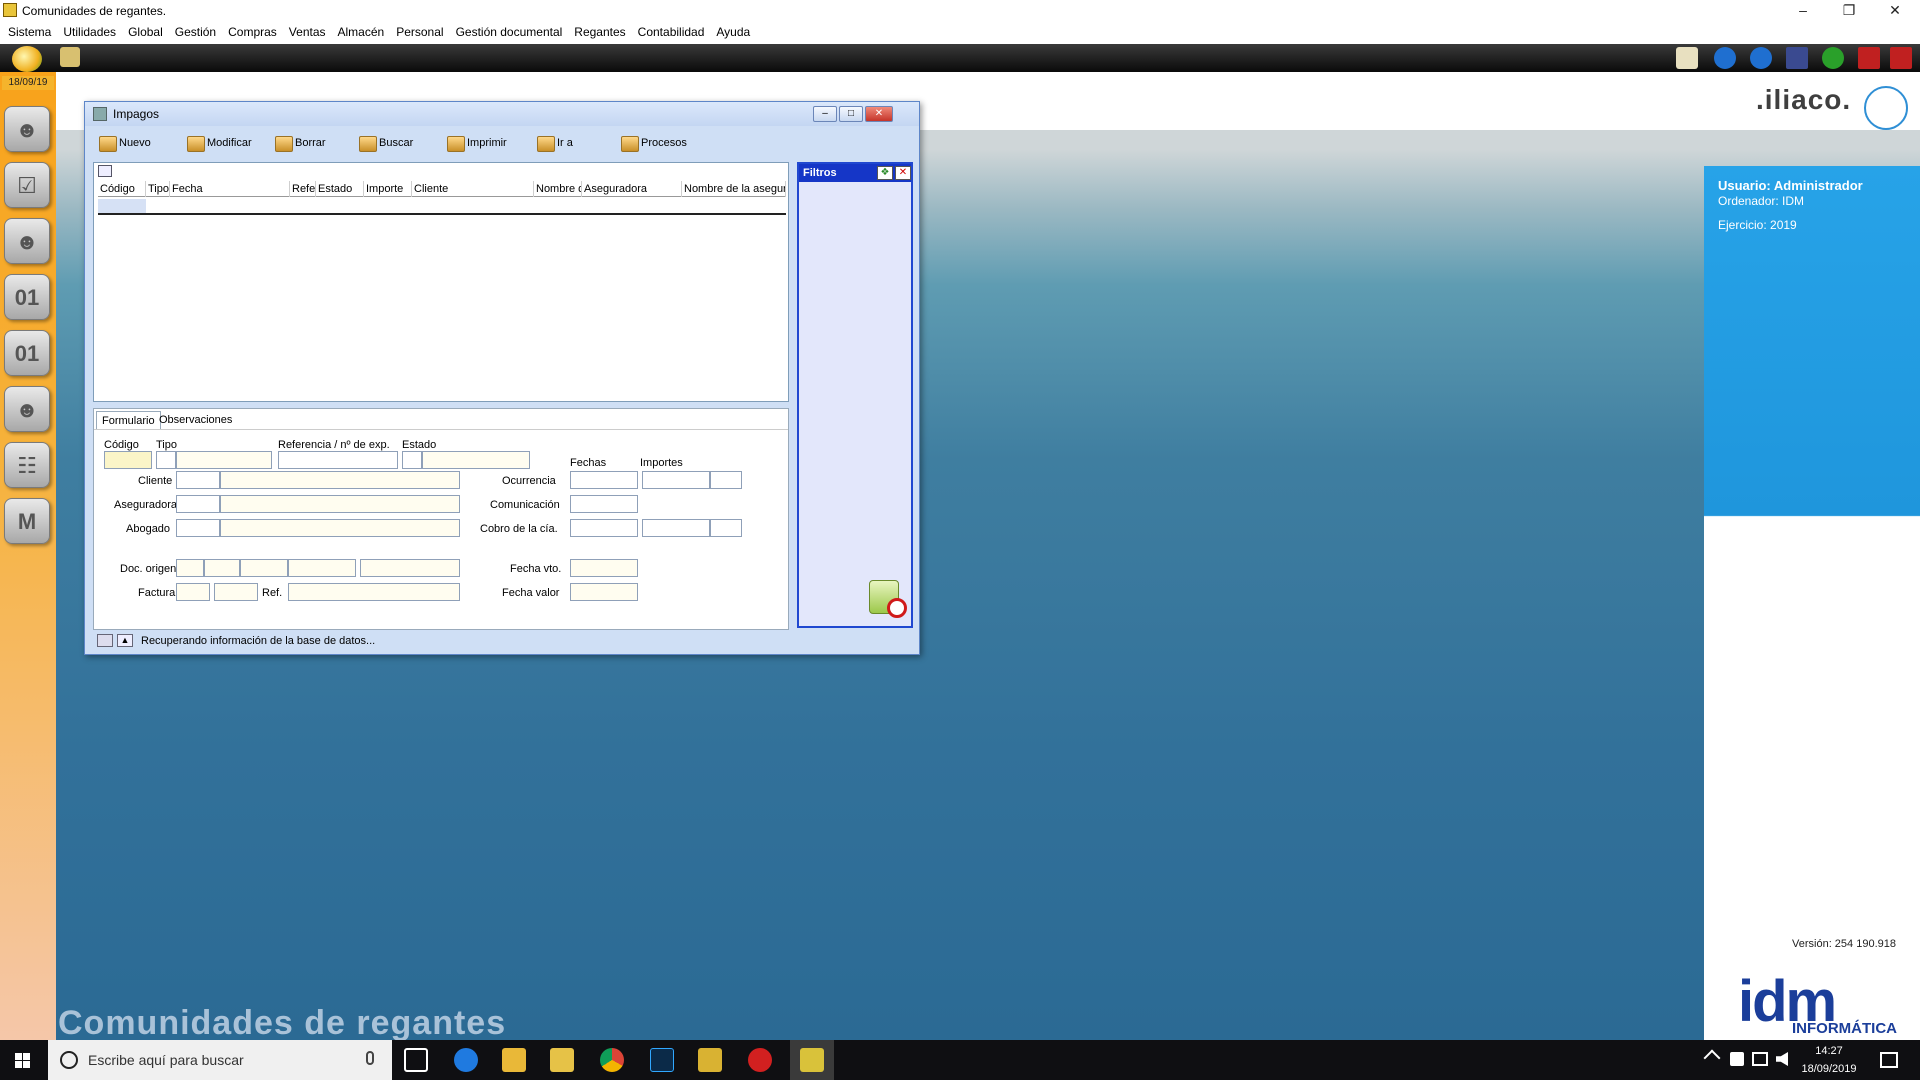  Describe the element at coordinates (1725, 58) in the screenshot. I see `back-arrow-icon` at that location.